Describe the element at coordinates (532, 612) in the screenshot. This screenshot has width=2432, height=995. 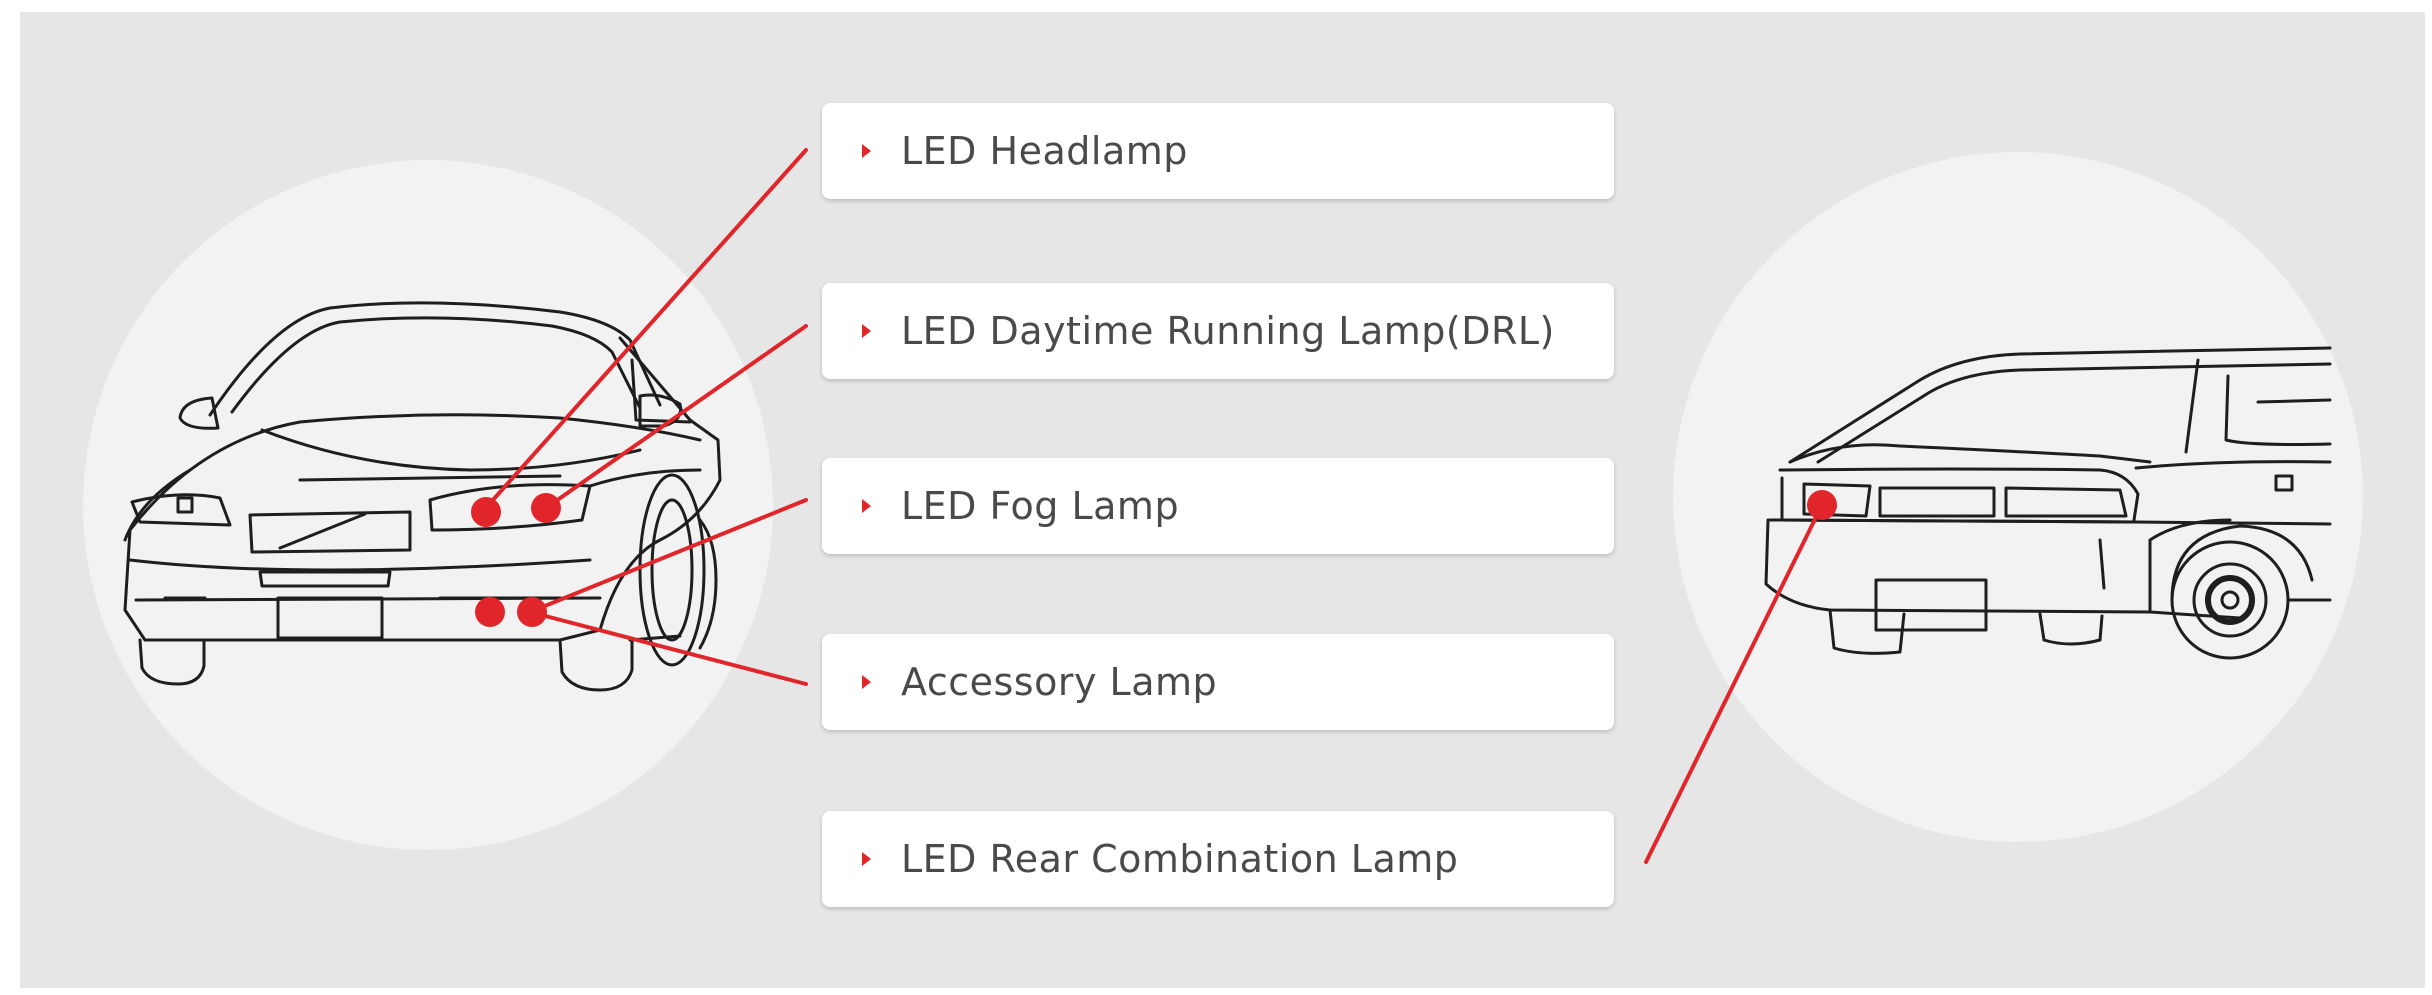
I see `accessory-lamp-marker` at that location.